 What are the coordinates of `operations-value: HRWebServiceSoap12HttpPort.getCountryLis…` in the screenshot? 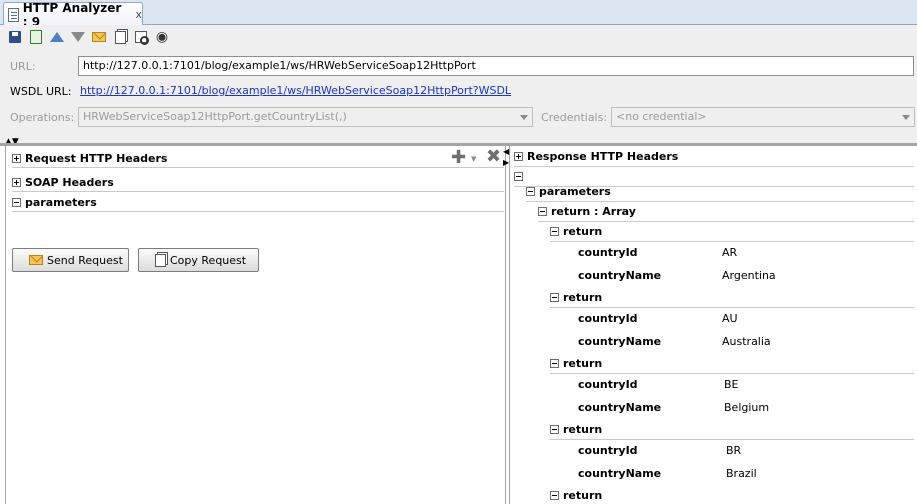 It's located at (215, 116).